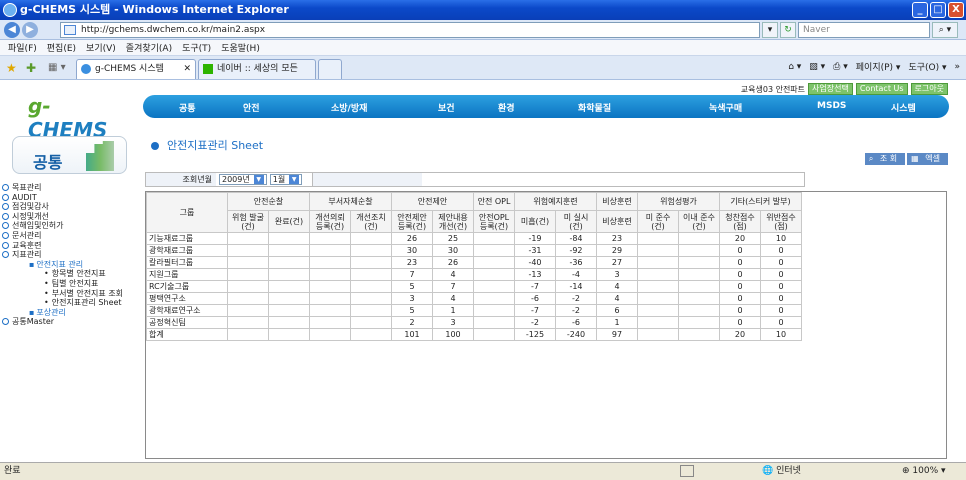 The image size is (966, 480). What do you see at coordinates (286, 179) in the screenshot?
I see `month-select: 1월 ▼` at bounding box center [286, 179].